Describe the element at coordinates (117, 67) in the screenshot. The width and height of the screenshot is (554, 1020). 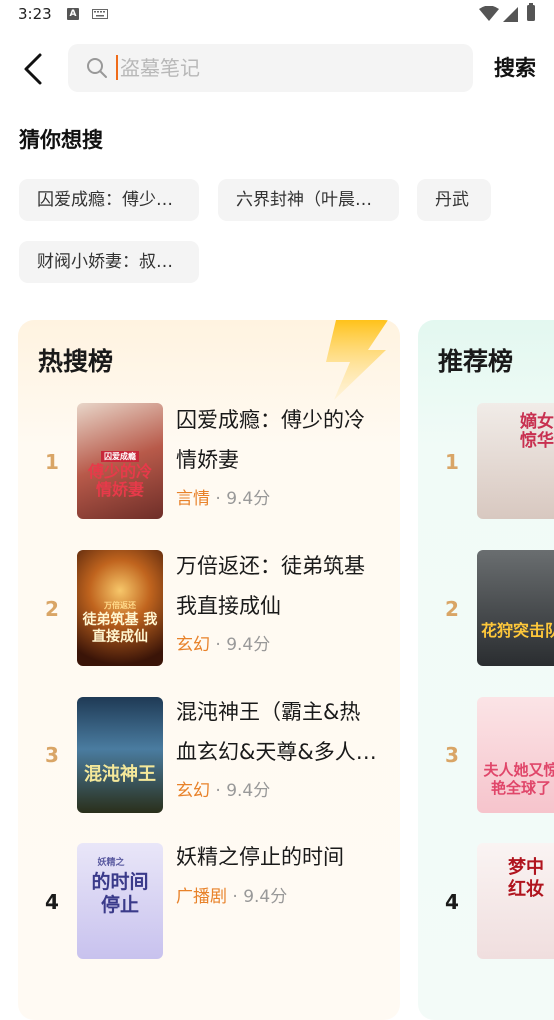
I see `text-cursor` at that location.